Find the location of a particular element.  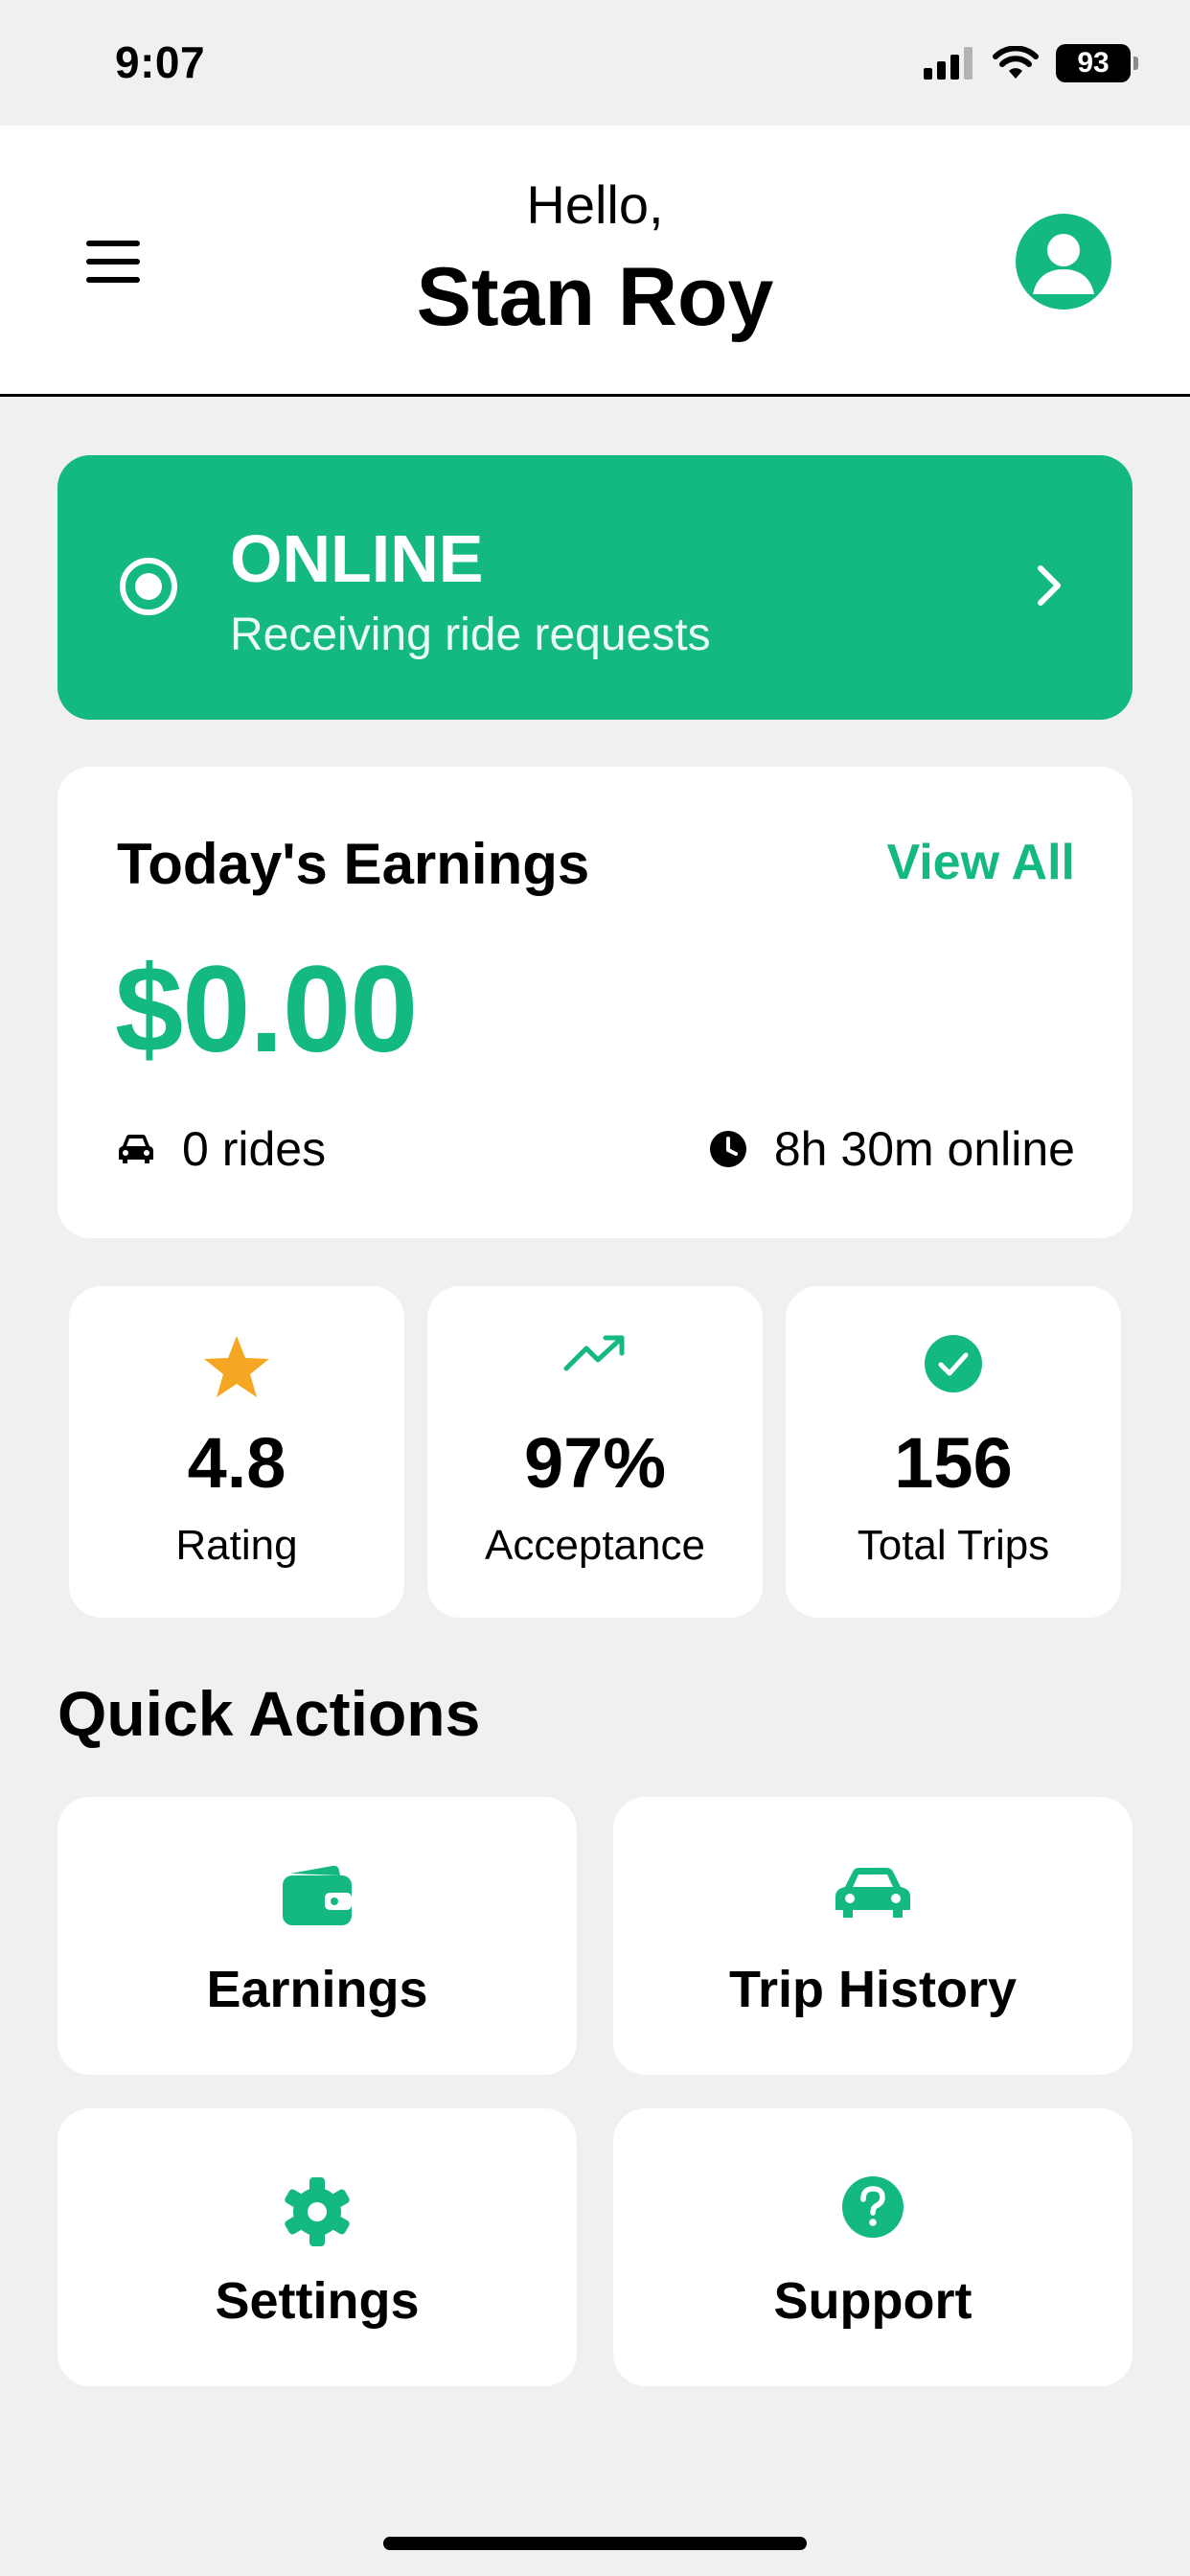

online-time-label: 8h 30m online is located at coordinates (924, 1149).